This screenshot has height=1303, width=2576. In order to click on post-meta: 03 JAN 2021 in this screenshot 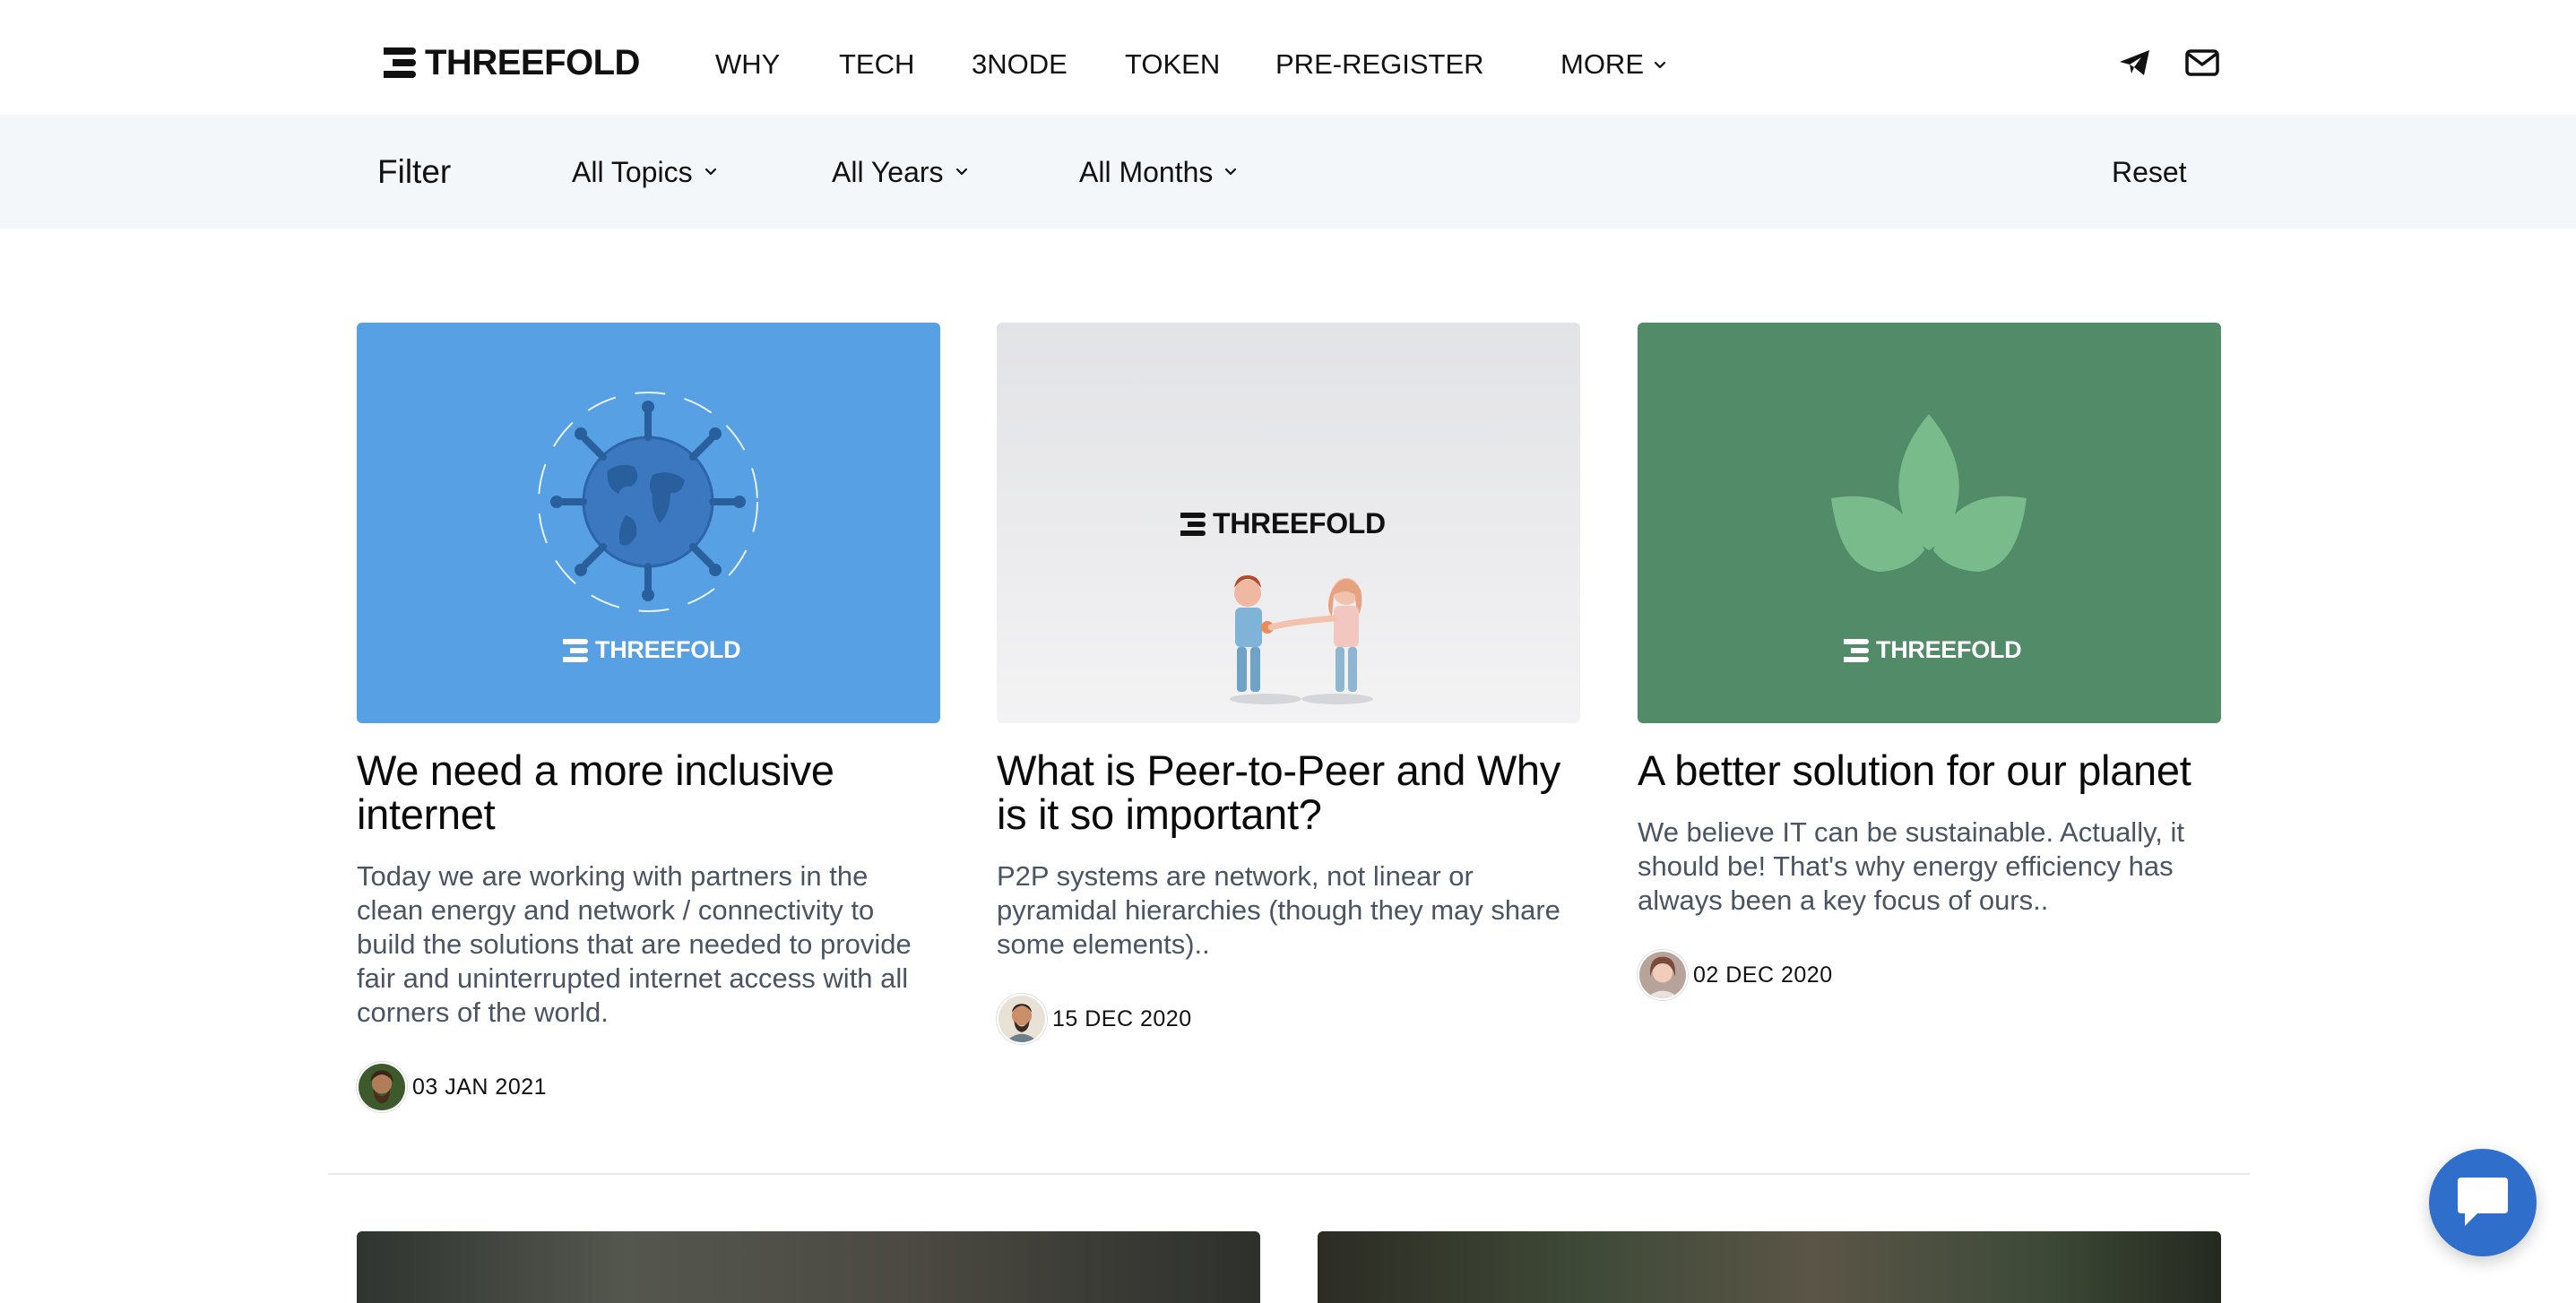, I will do `click(648, 1087)`.